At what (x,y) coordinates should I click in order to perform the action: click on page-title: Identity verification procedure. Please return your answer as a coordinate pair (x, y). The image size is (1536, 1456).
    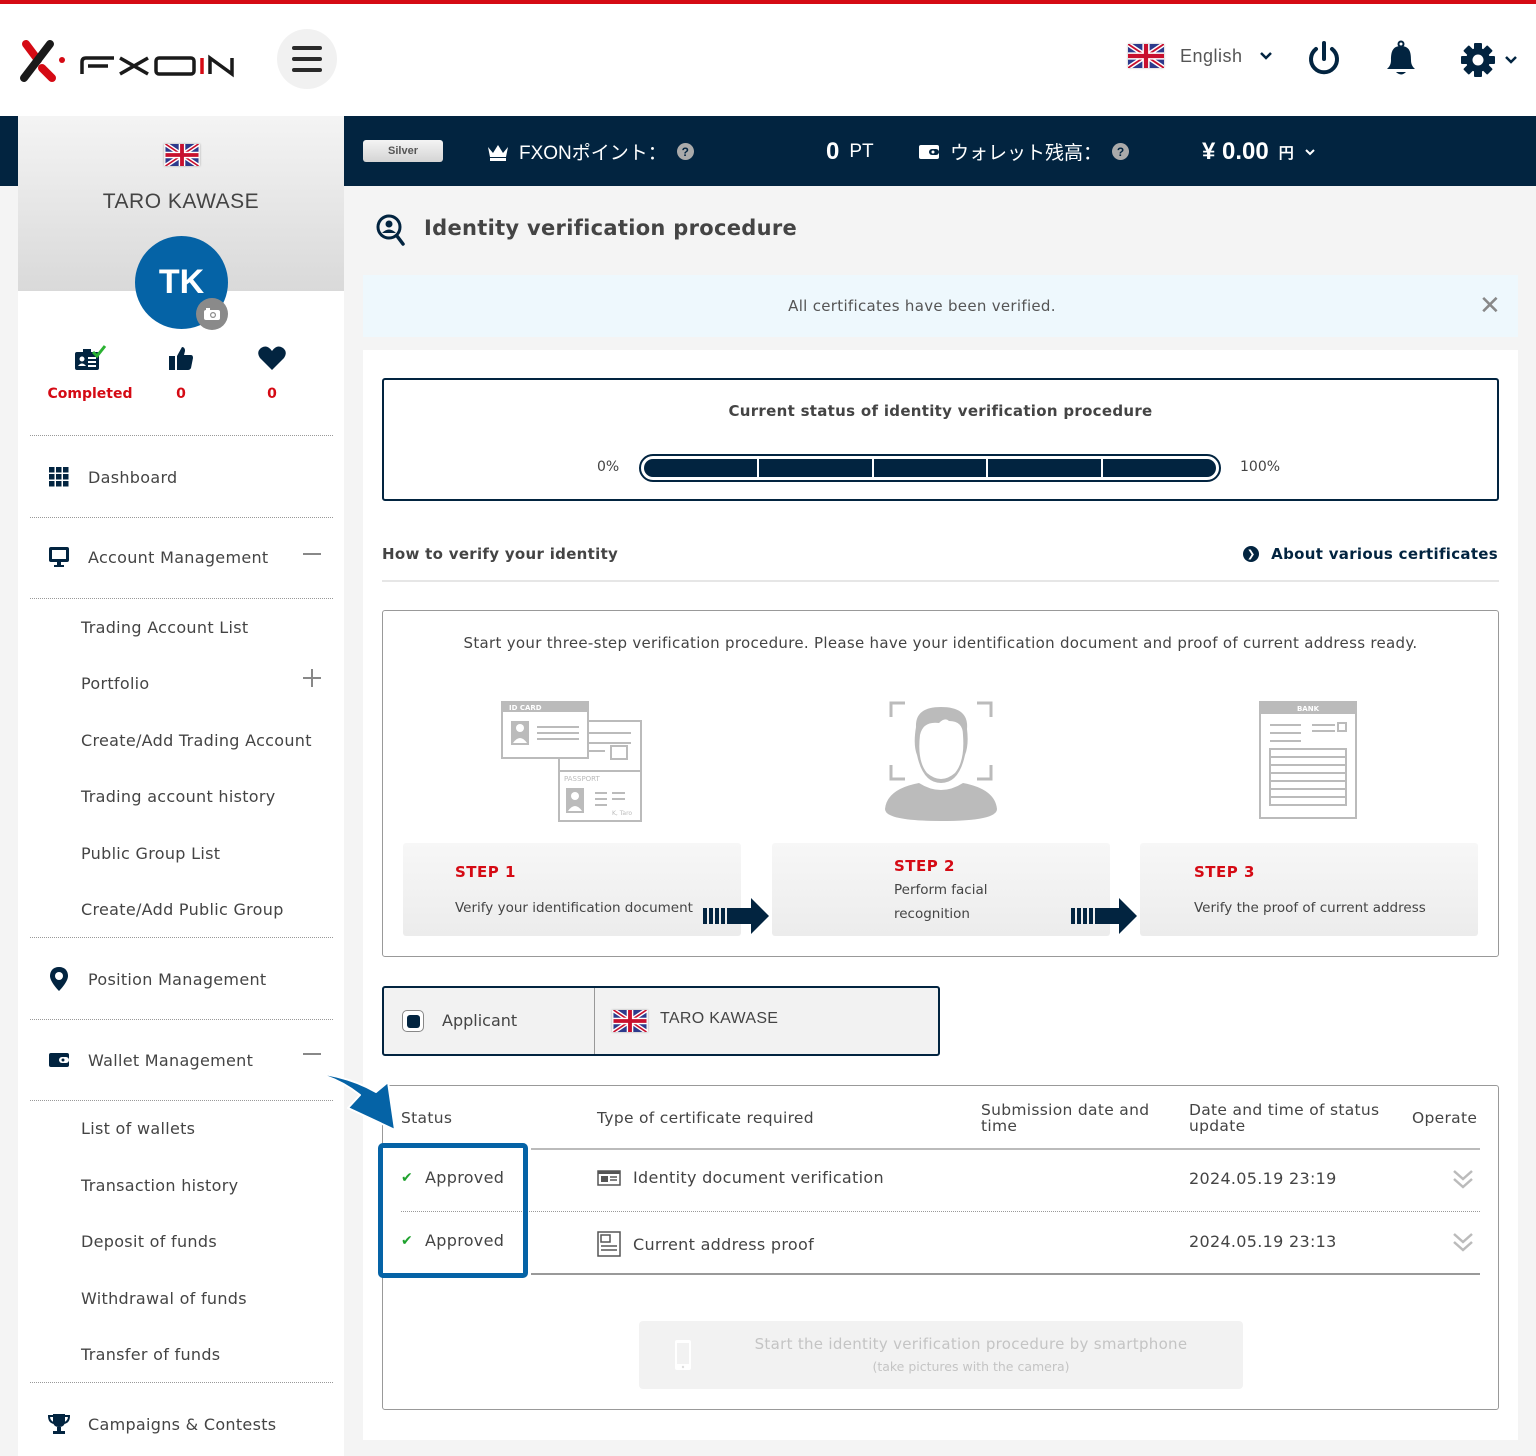
    Looking at the image, I should click on (611, 228).